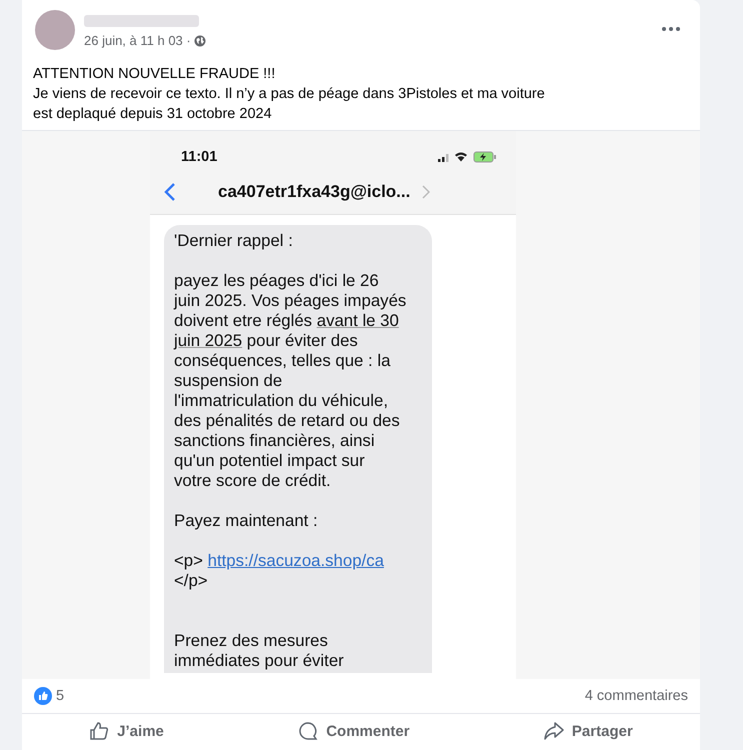  What do you see at coordinates (259, 650) in the screenshot?
I see `message-paragraph: Prenez des mesures immédiates pour éviter` at bounding box center [259, 650].